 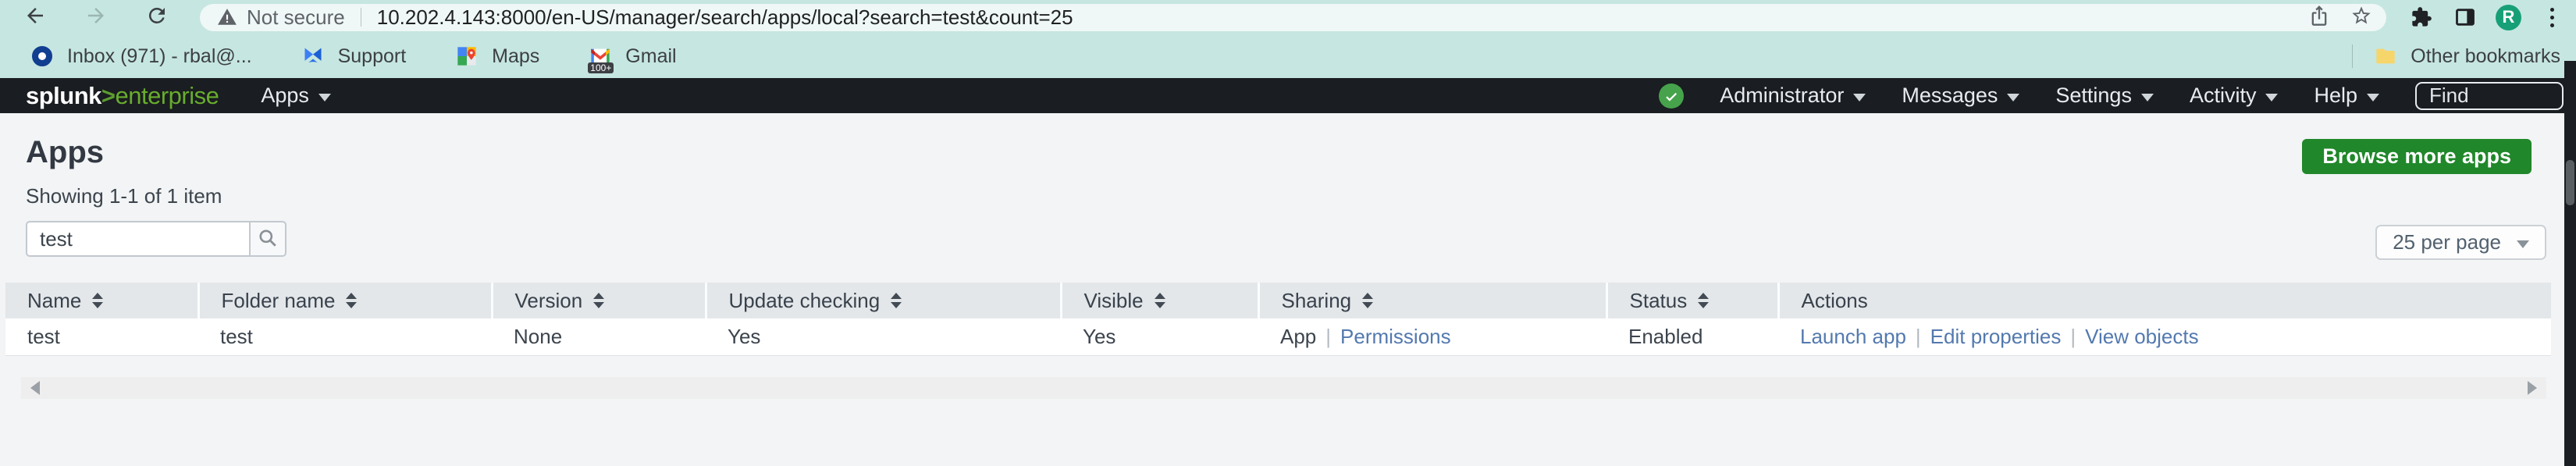 I want to click on bookmark-label: Gmail, so click(x=651, y=55).